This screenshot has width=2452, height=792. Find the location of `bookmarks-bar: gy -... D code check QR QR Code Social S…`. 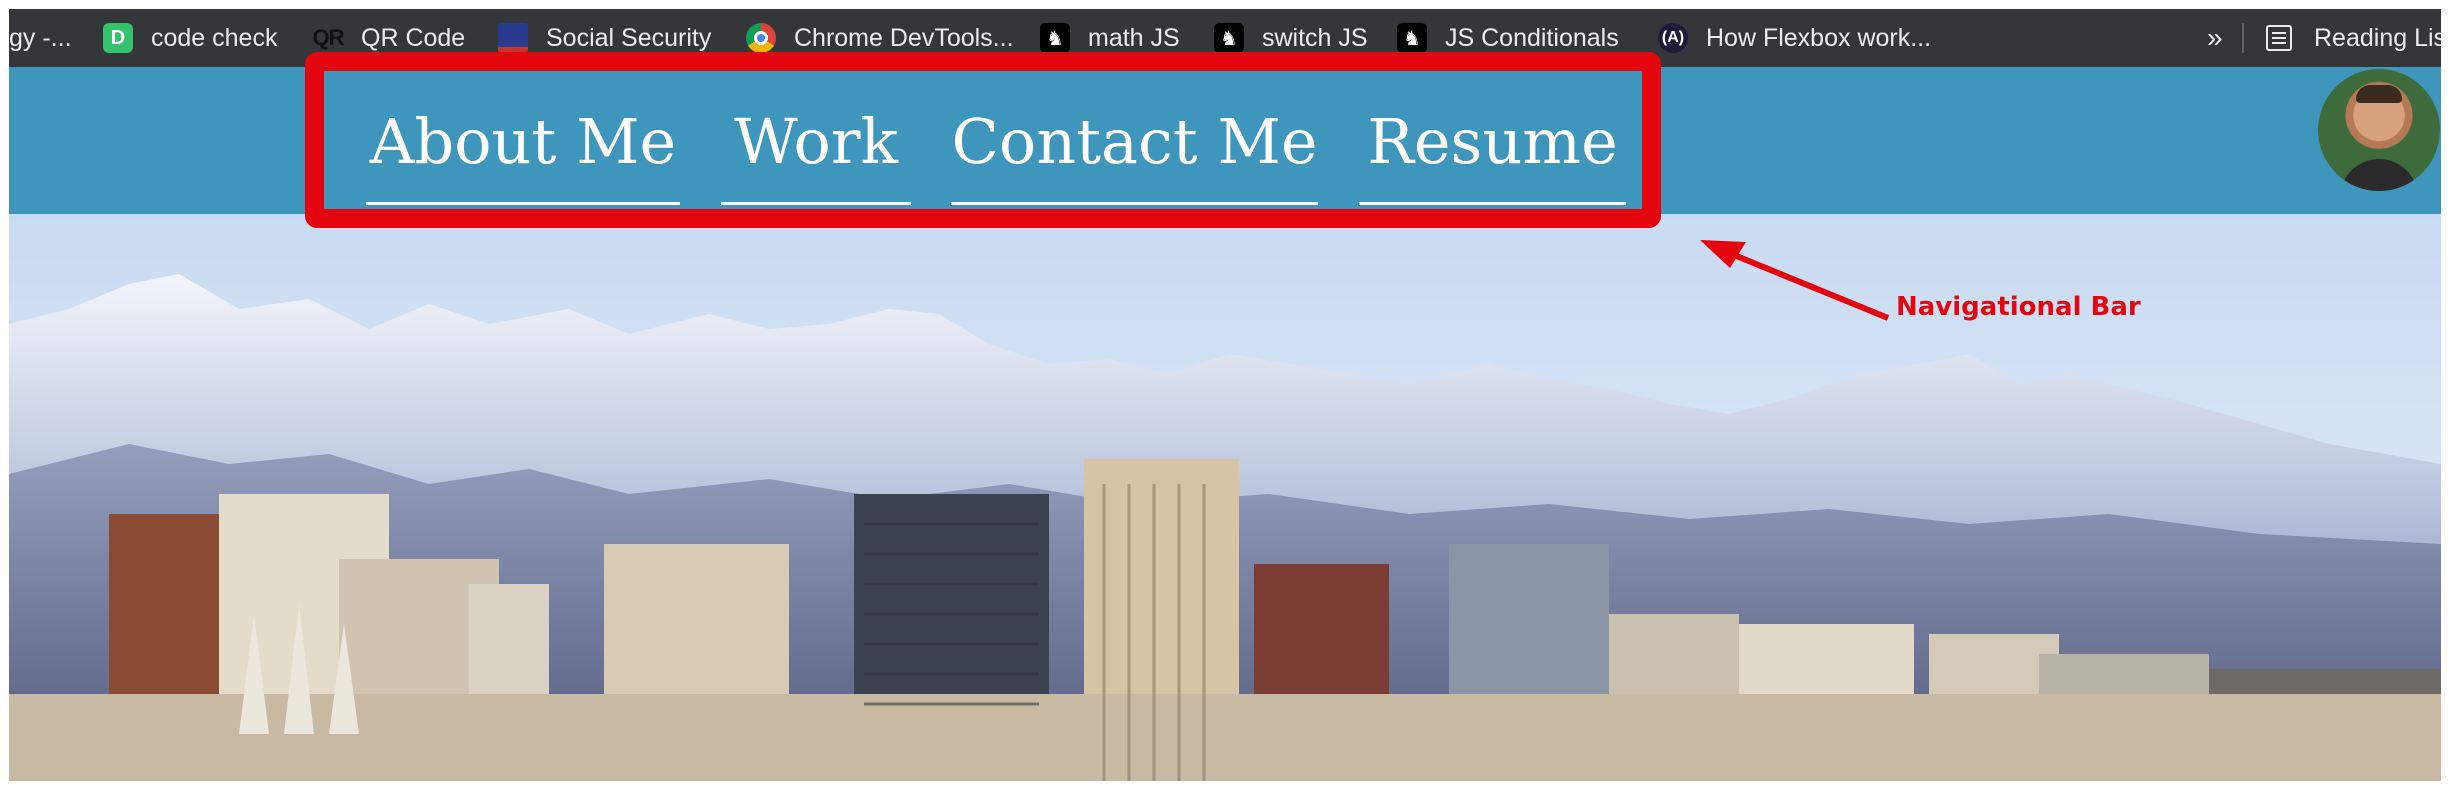

bookmarks-bar: gy -... D code check QR QR Code Social S… is located at coordinates (1225, 38).